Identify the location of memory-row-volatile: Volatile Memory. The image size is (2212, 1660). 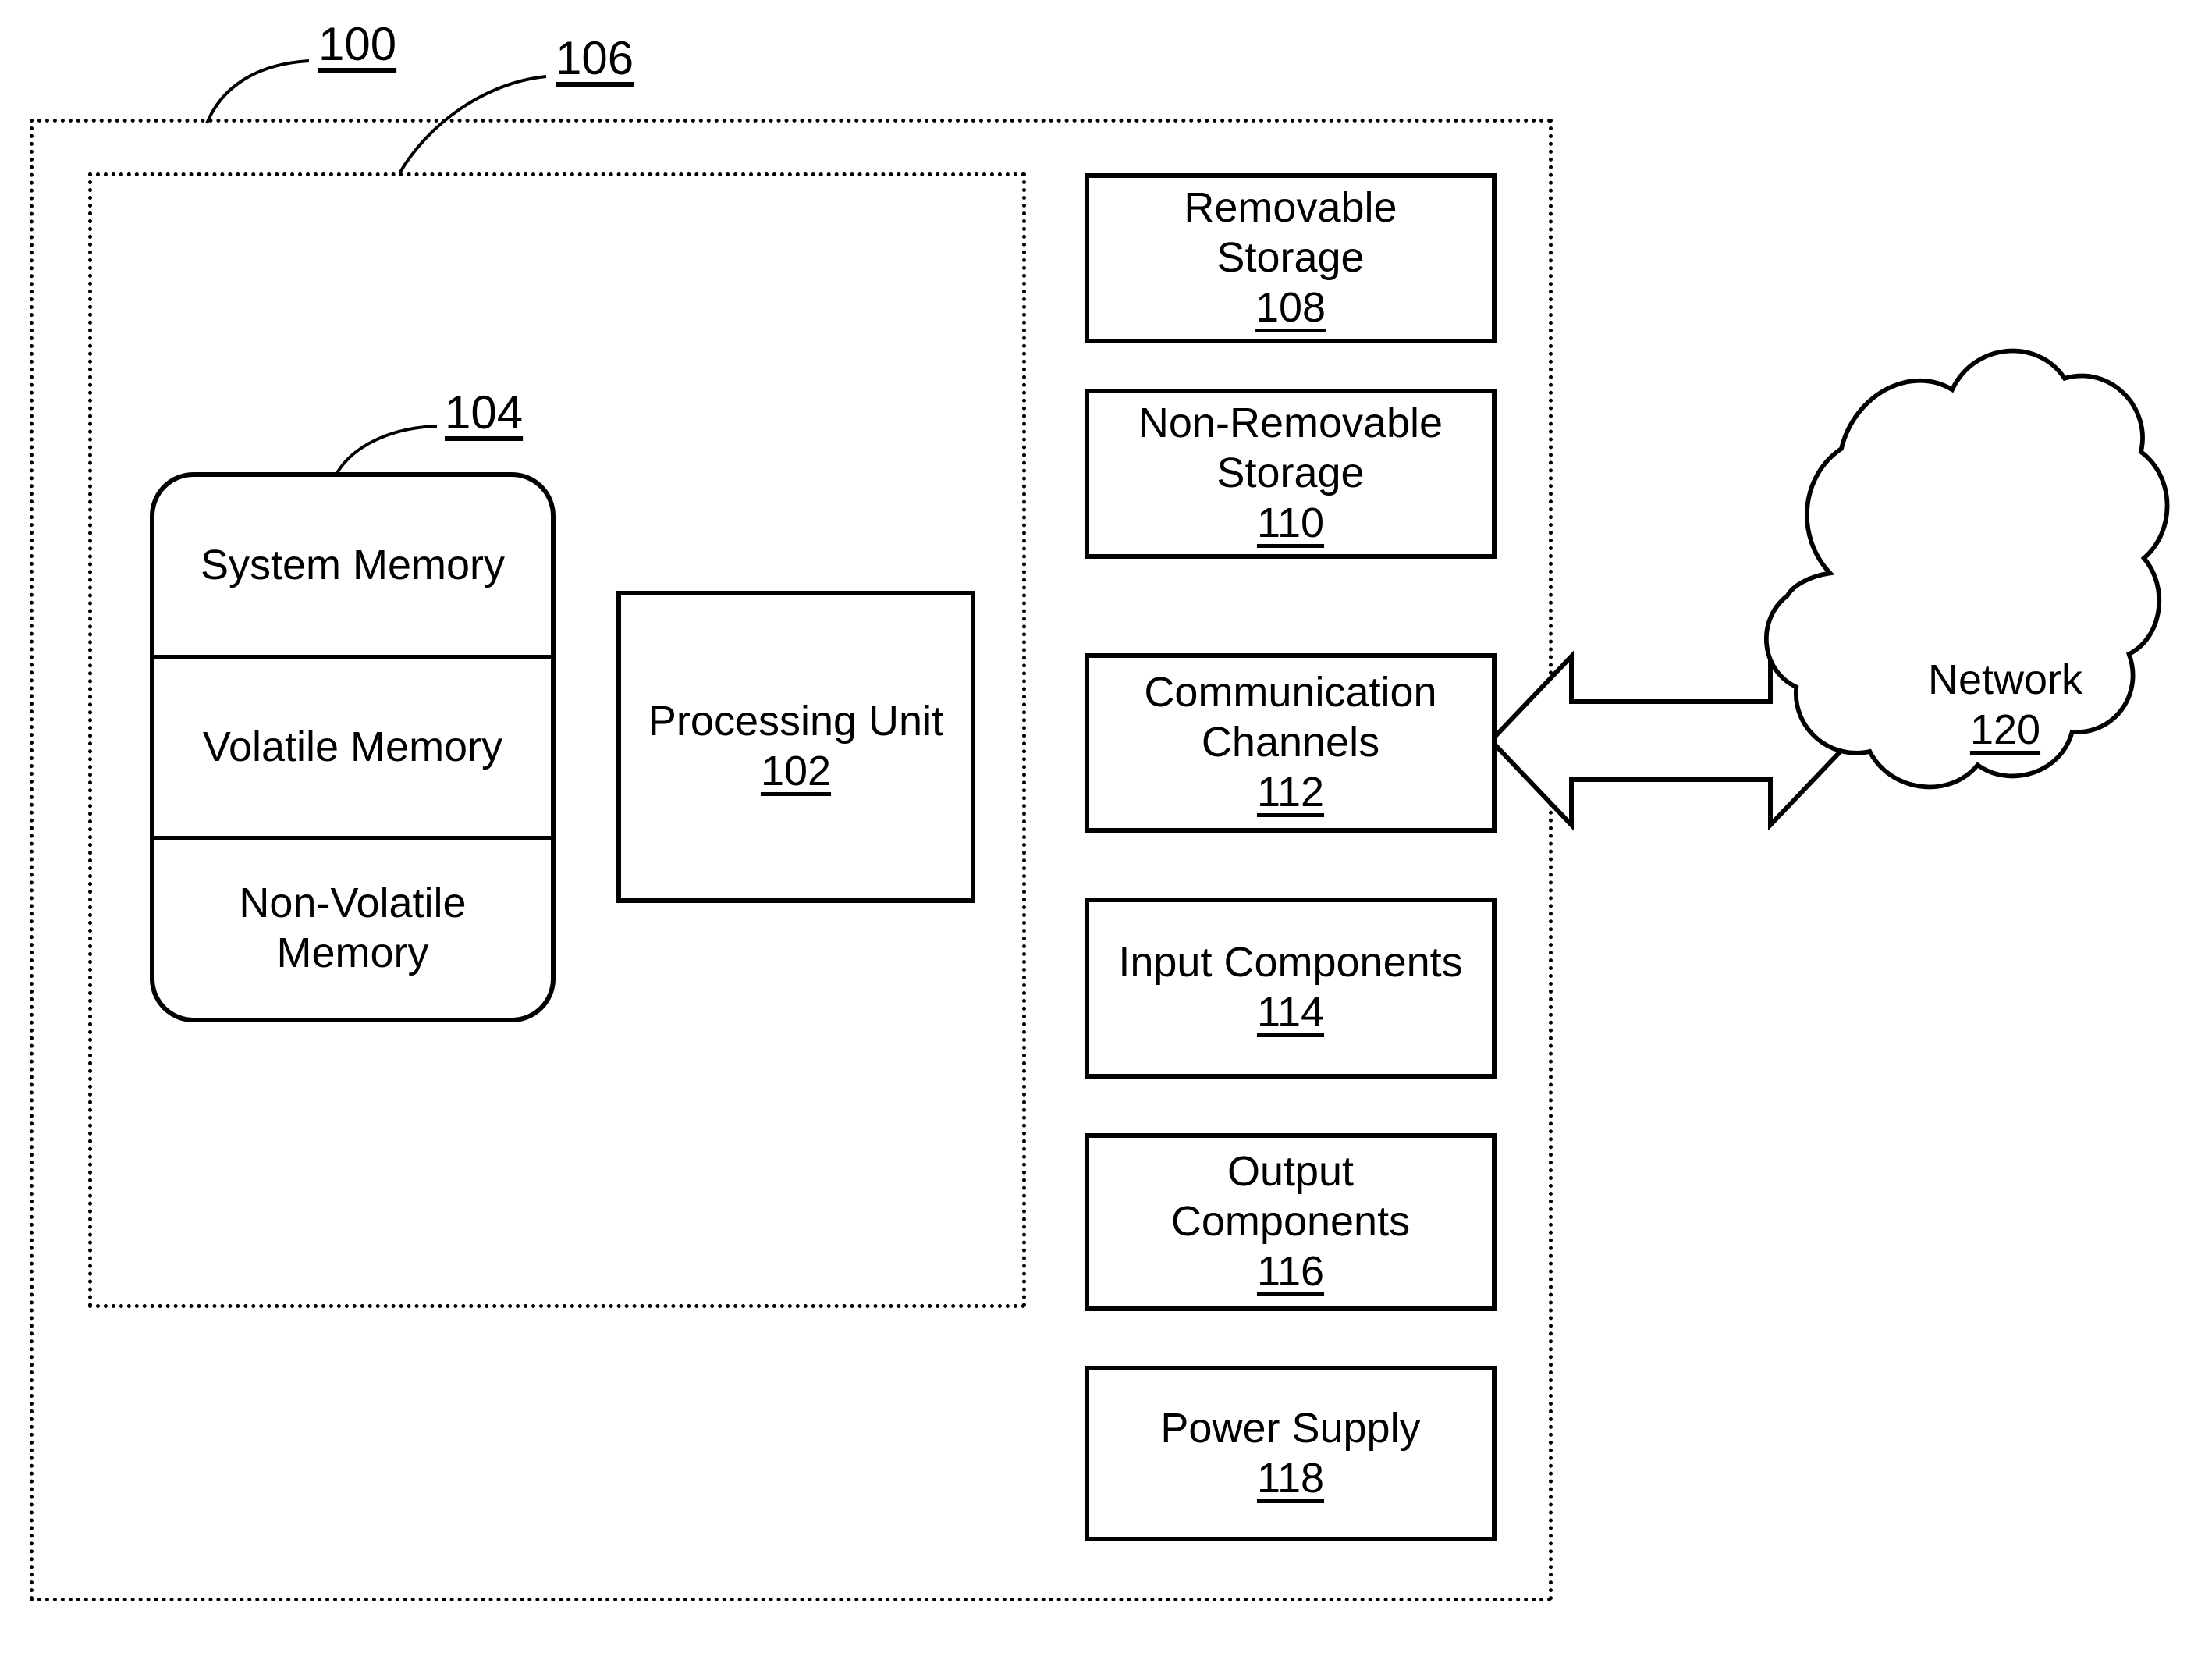
(352, 745).